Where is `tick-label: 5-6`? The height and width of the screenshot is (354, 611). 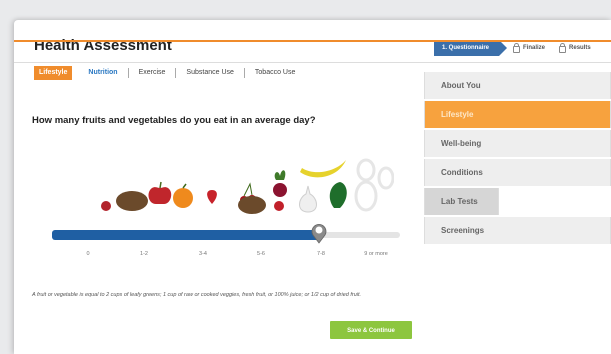
tick-label: 5-6 is located at coordinates (261, 254).